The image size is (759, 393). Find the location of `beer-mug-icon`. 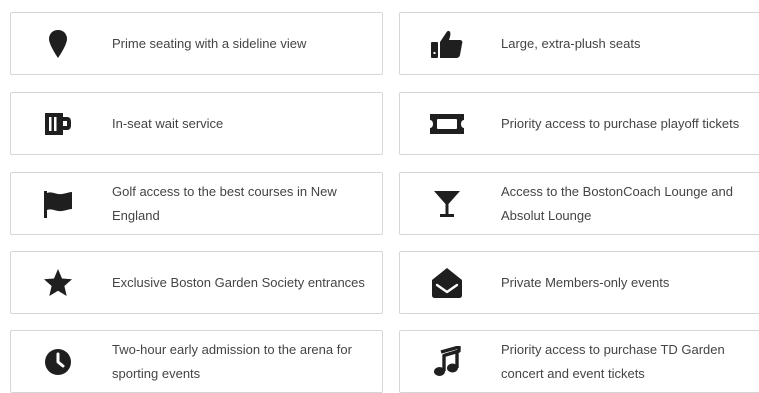

beer-mug-icon is located at coordinates (58, 123).